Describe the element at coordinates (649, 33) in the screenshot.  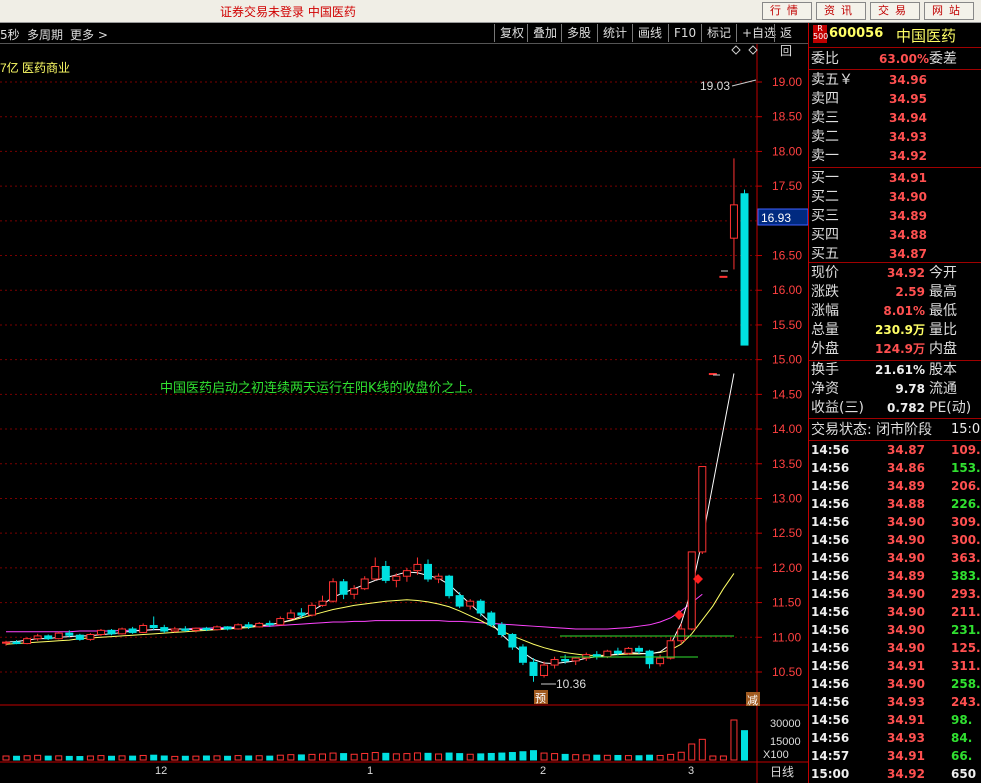
I see `draw-line-button: 画线` at that location.